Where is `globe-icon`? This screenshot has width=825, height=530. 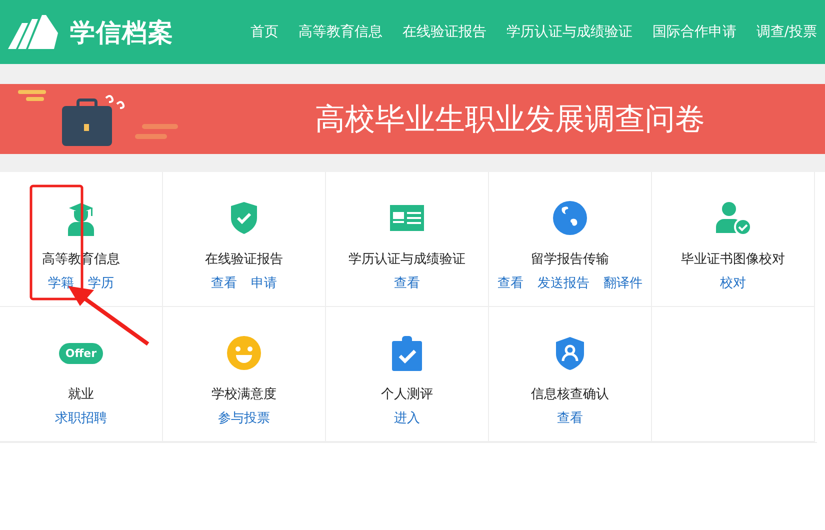 globe-icon is located at coordinates (570, 218).